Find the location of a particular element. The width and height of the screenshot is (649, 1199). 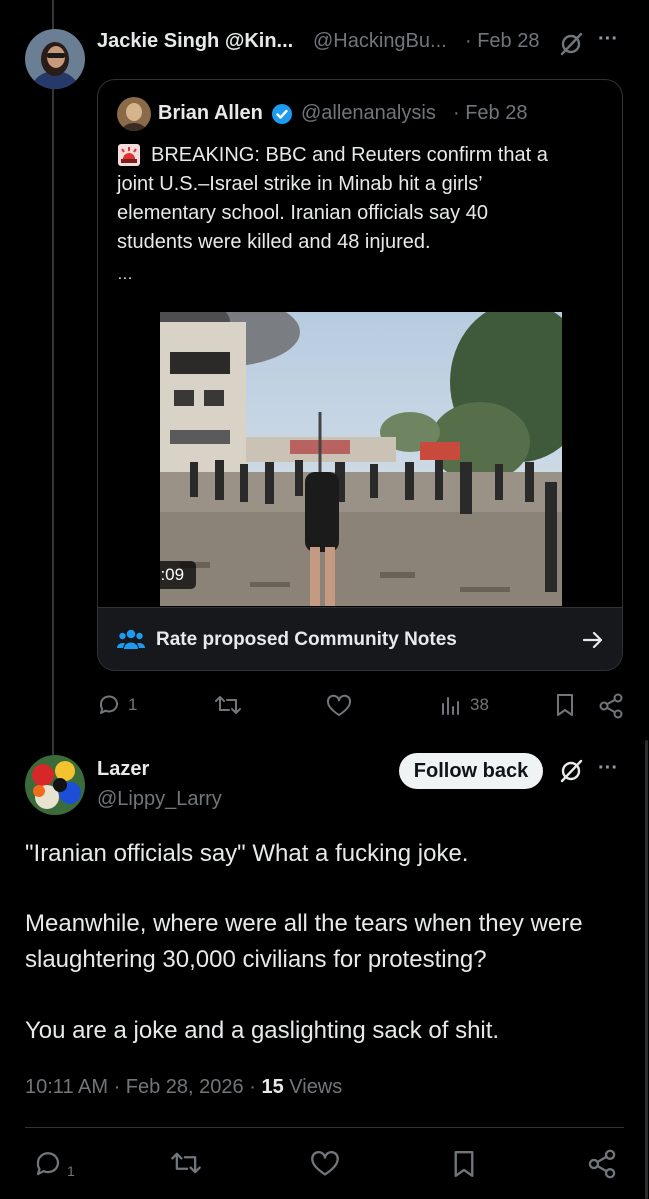

quoted-author-avatar is located at coordinates (134, 114).